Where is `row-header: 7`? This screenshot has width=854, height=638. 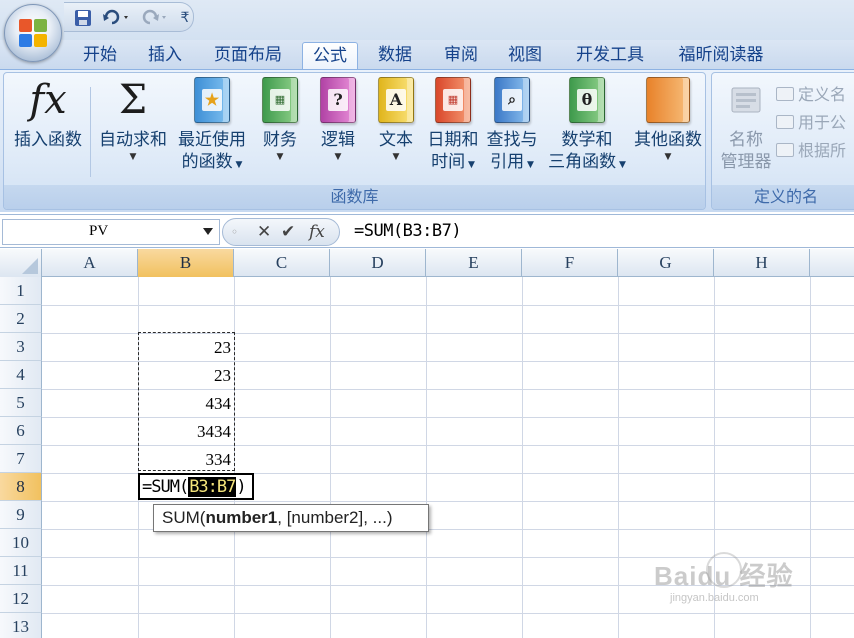
row-header: 7 is located at coordinates (21, 459).